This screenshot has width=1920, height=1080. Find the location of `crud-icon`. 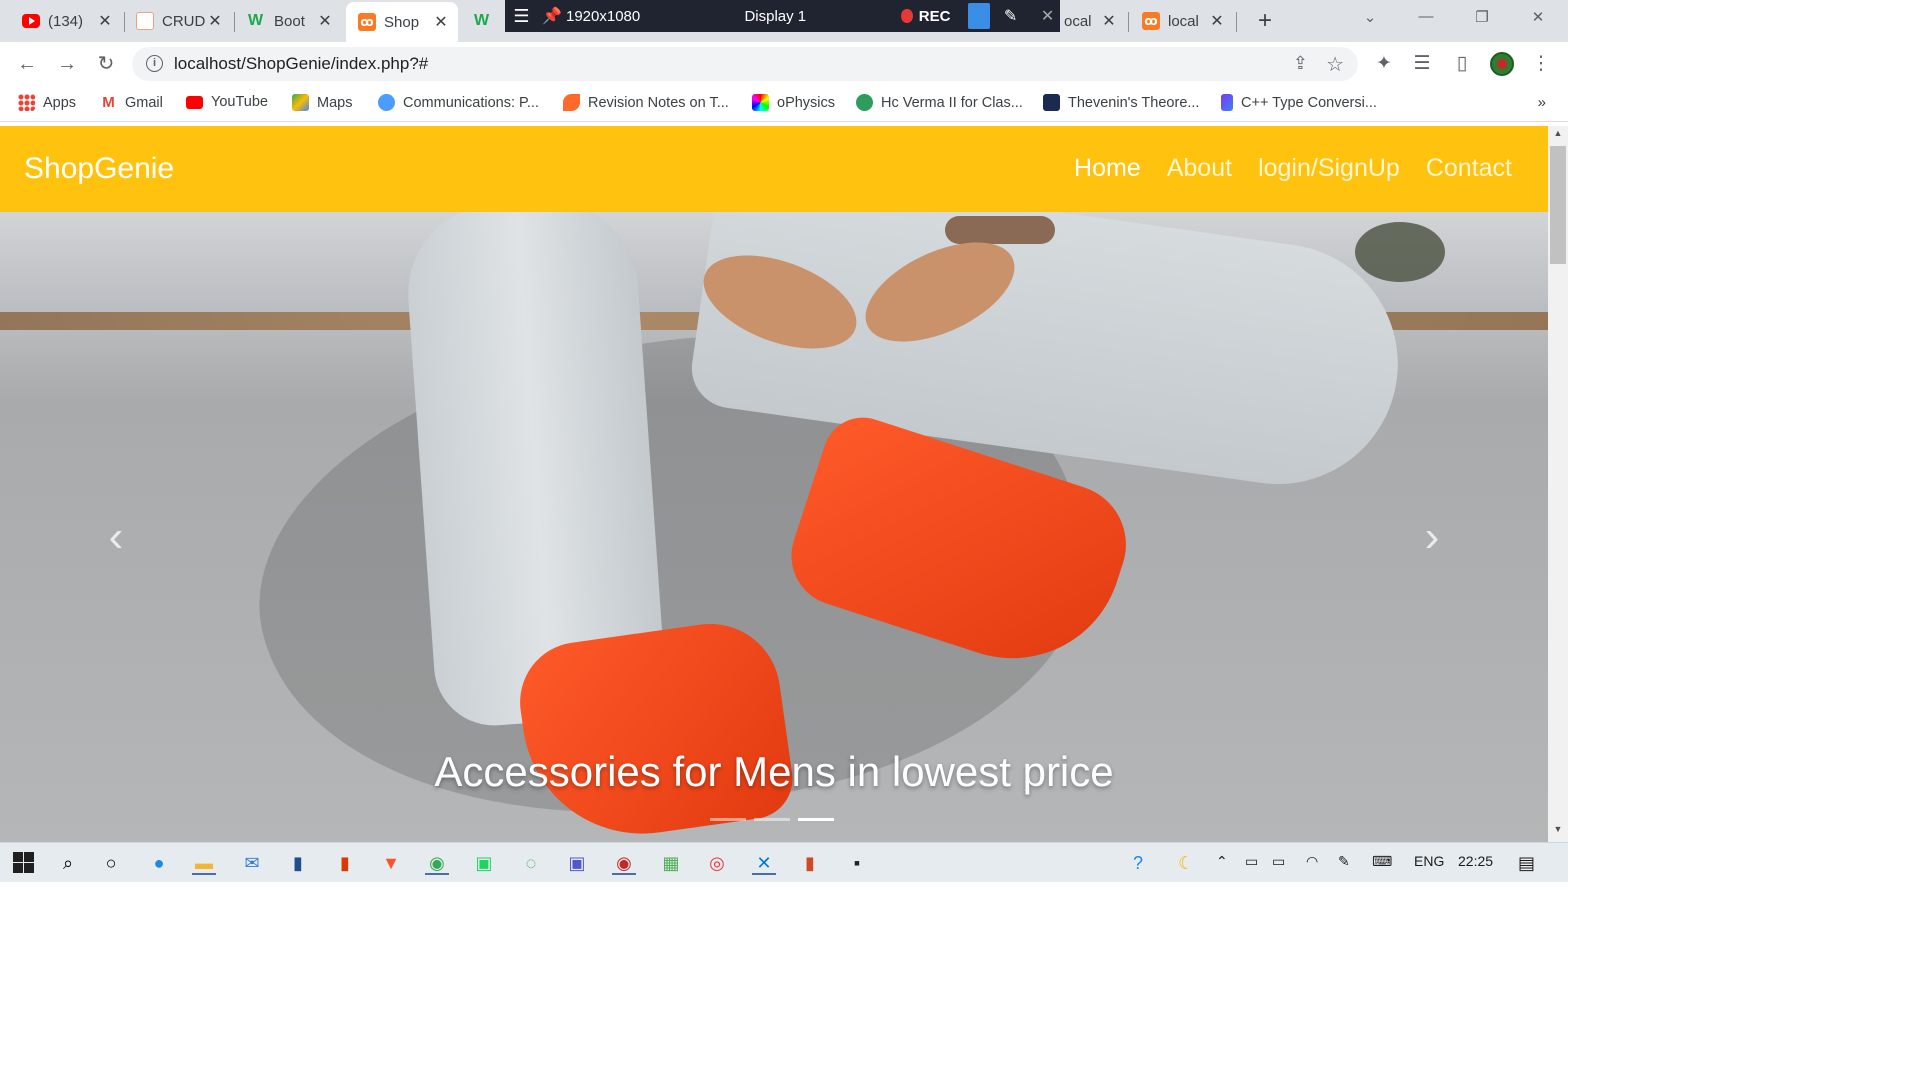

crud-icon is located at coordinates (145, 21).